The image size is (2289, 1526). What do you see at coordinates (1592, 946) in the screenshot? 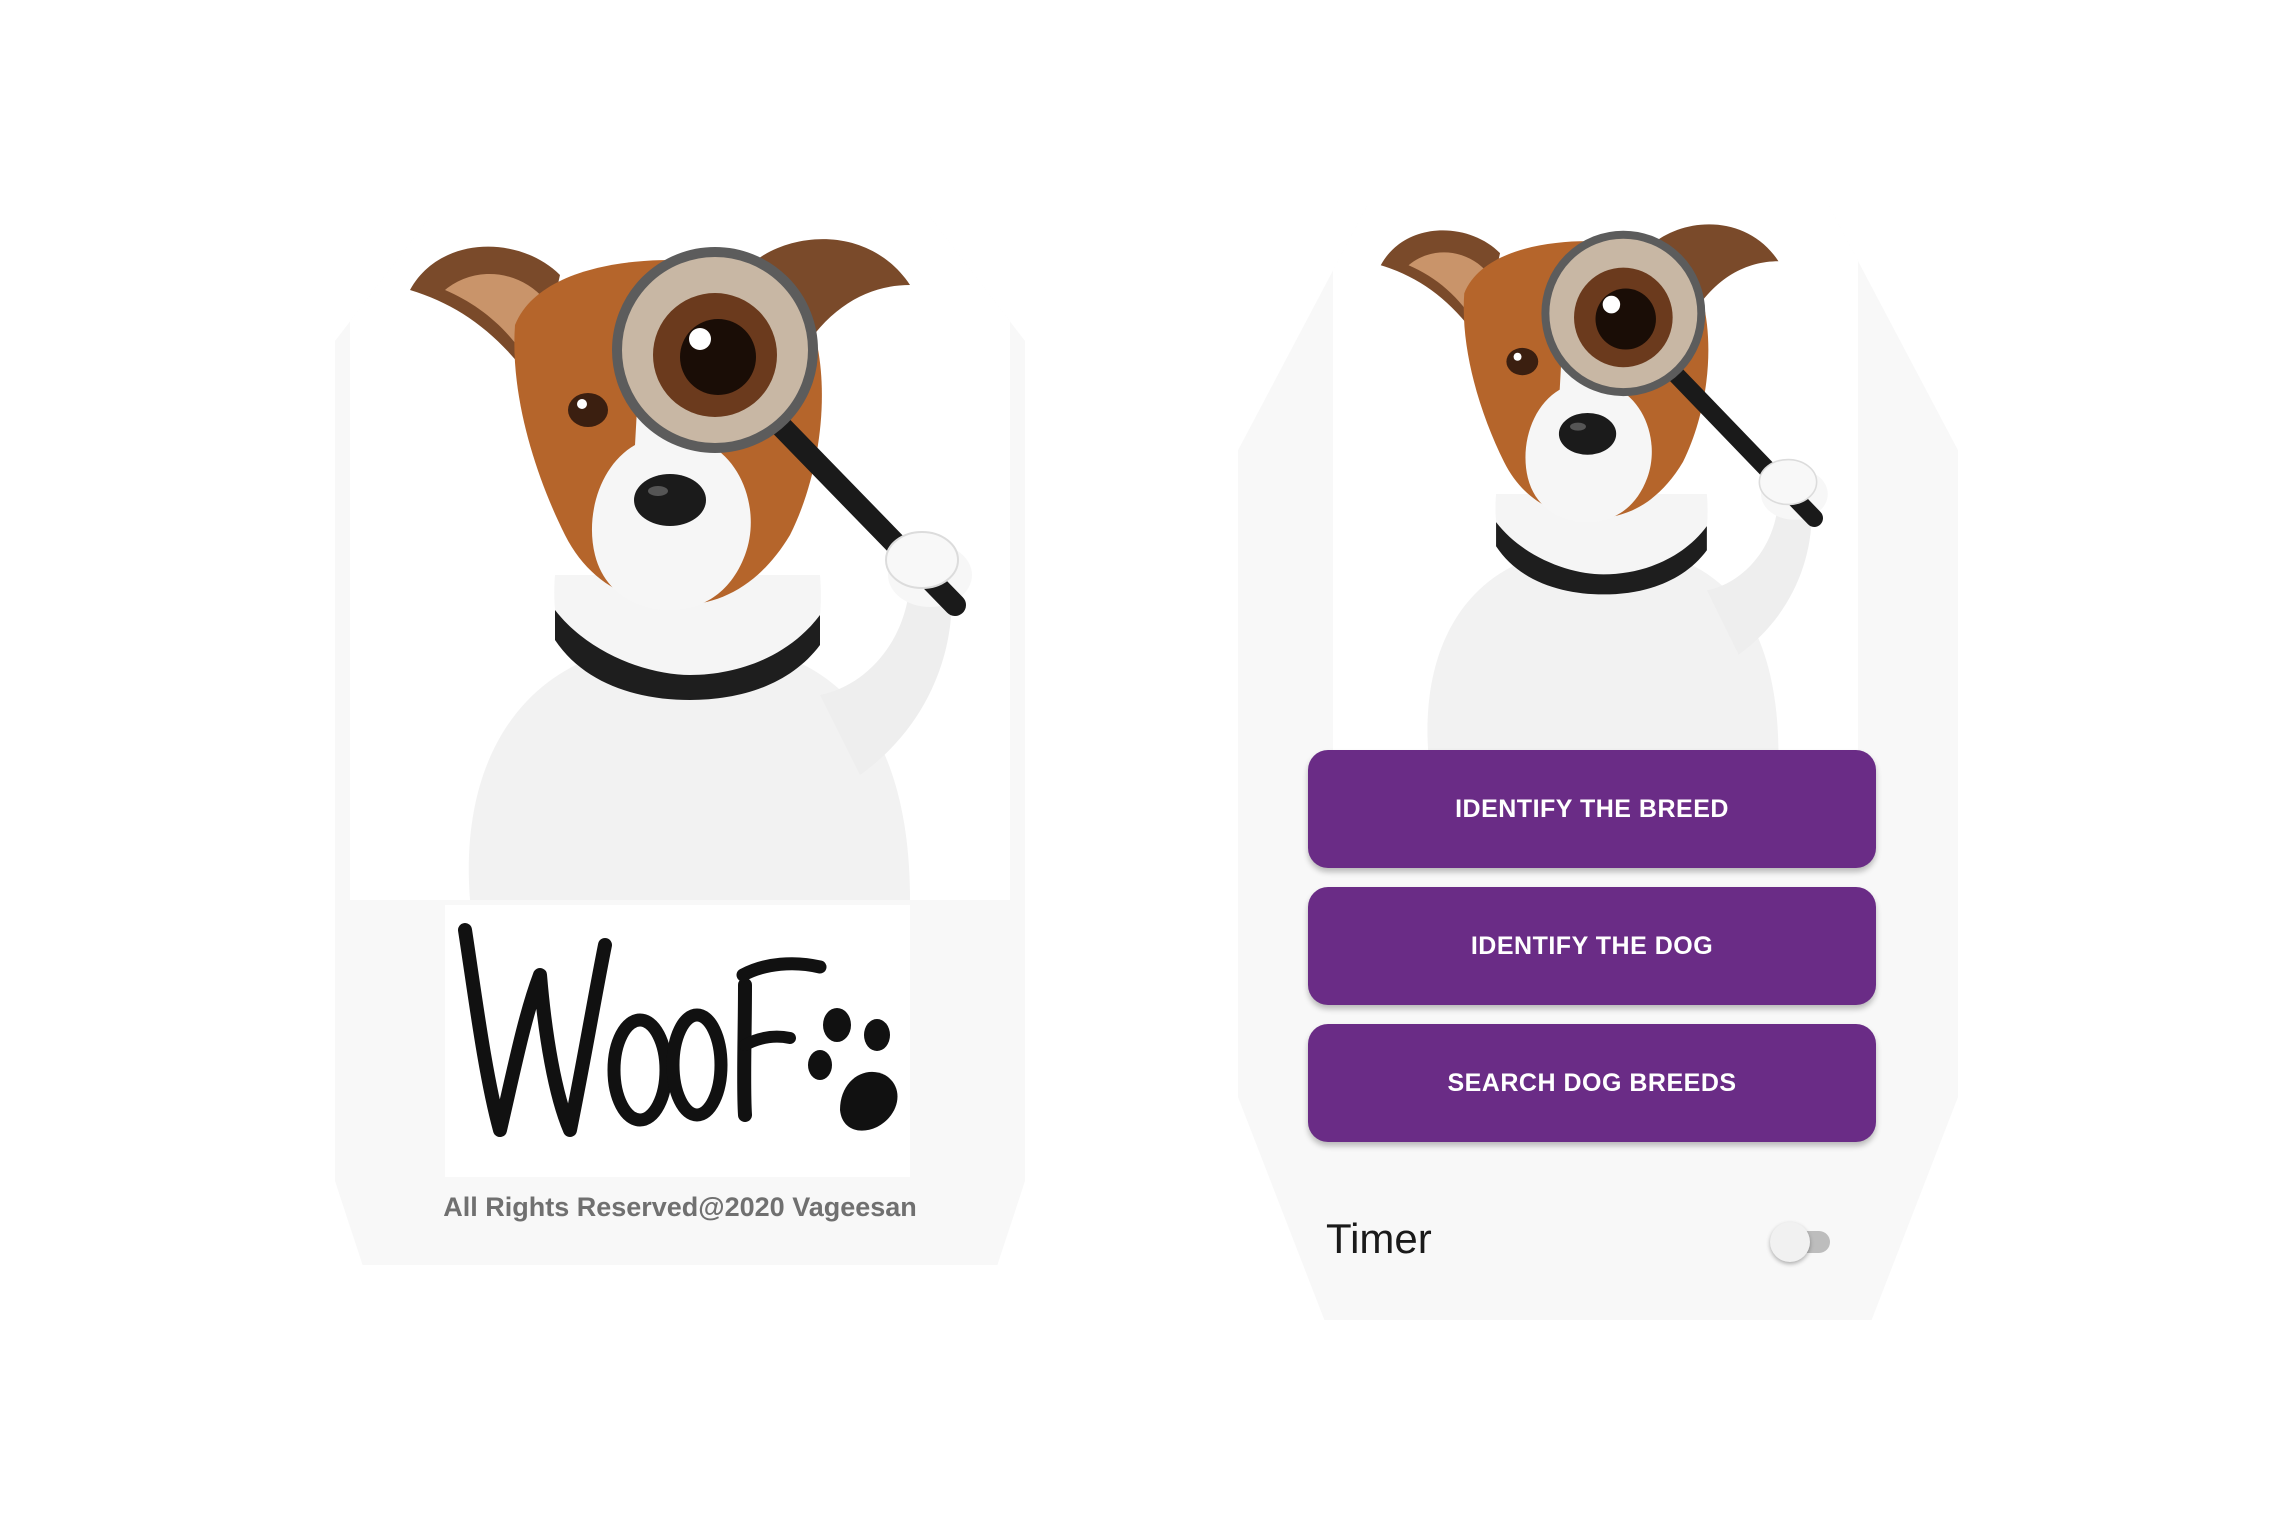
I see `identify-dog-button: IDENTIFY THE DOG` at bounding box center [1592, 946].